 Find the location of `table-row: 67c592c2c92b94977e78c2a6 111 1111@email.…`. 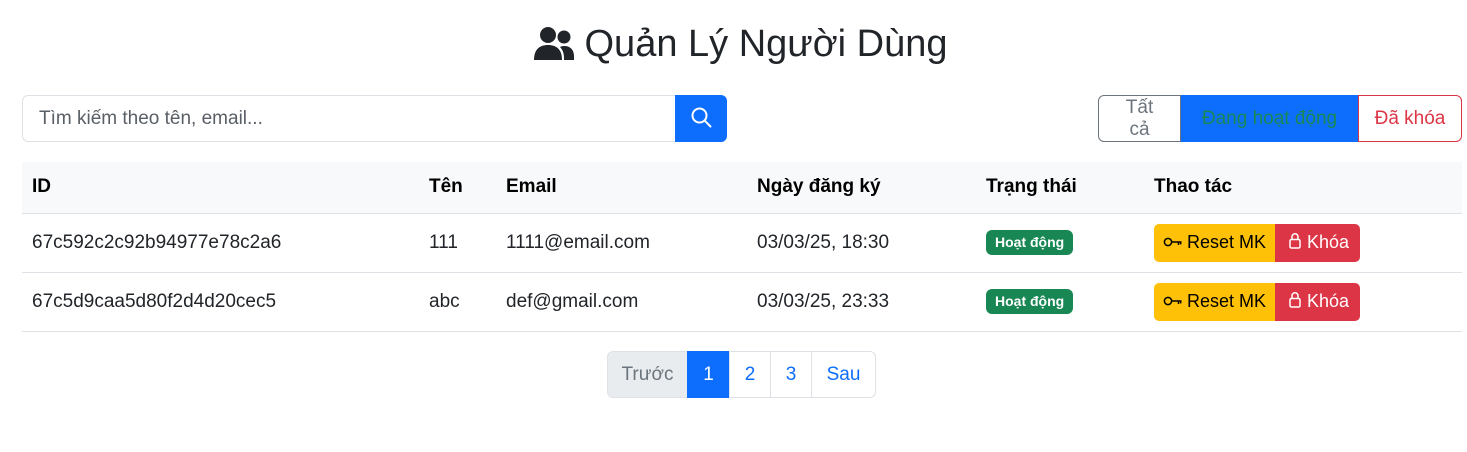

table-row: 67c592c2c92b94977e78c2a6 111 1111@email.… is located at coordinates (742, 243).